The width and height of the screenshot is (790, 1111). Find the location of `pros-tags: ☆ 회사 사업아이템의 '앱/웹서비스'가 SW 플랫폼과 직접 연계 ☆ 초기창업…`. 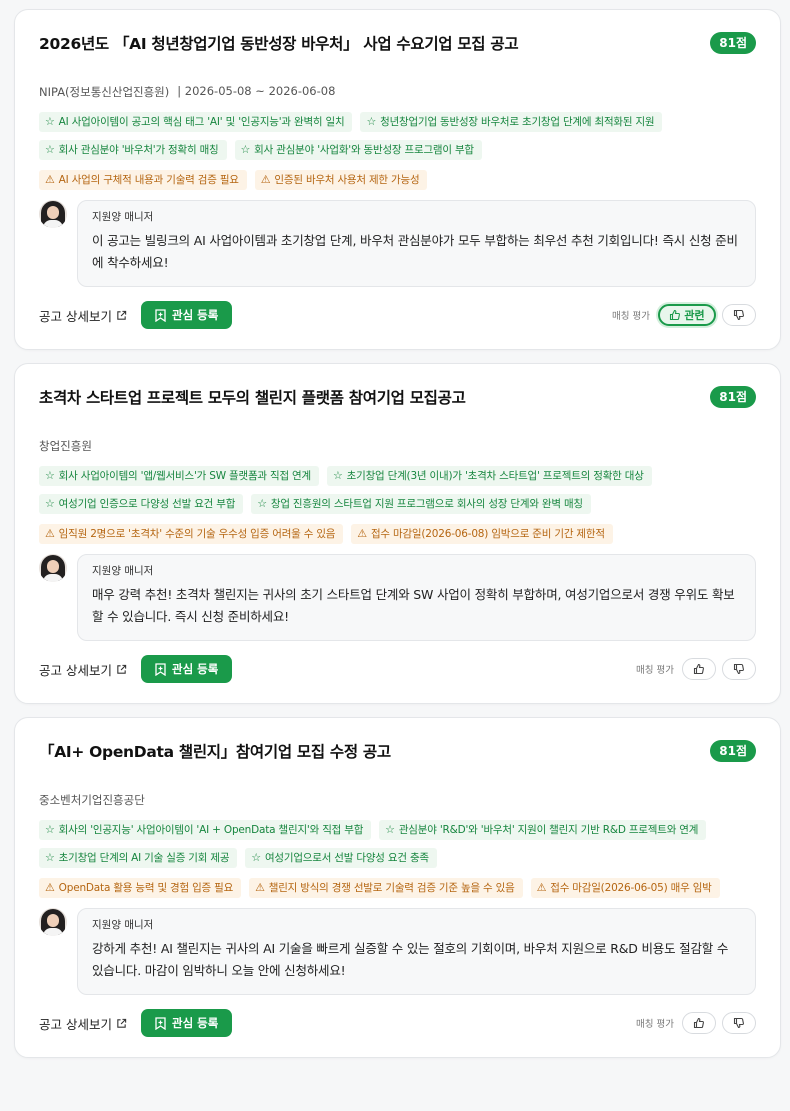

pros-tags: ☆ 회사 사업아이템의 '앱/웹서비스'가 SW 플랫폼과 직접 연계 ☆ 초기창업… is located at coordinates (397, 490).